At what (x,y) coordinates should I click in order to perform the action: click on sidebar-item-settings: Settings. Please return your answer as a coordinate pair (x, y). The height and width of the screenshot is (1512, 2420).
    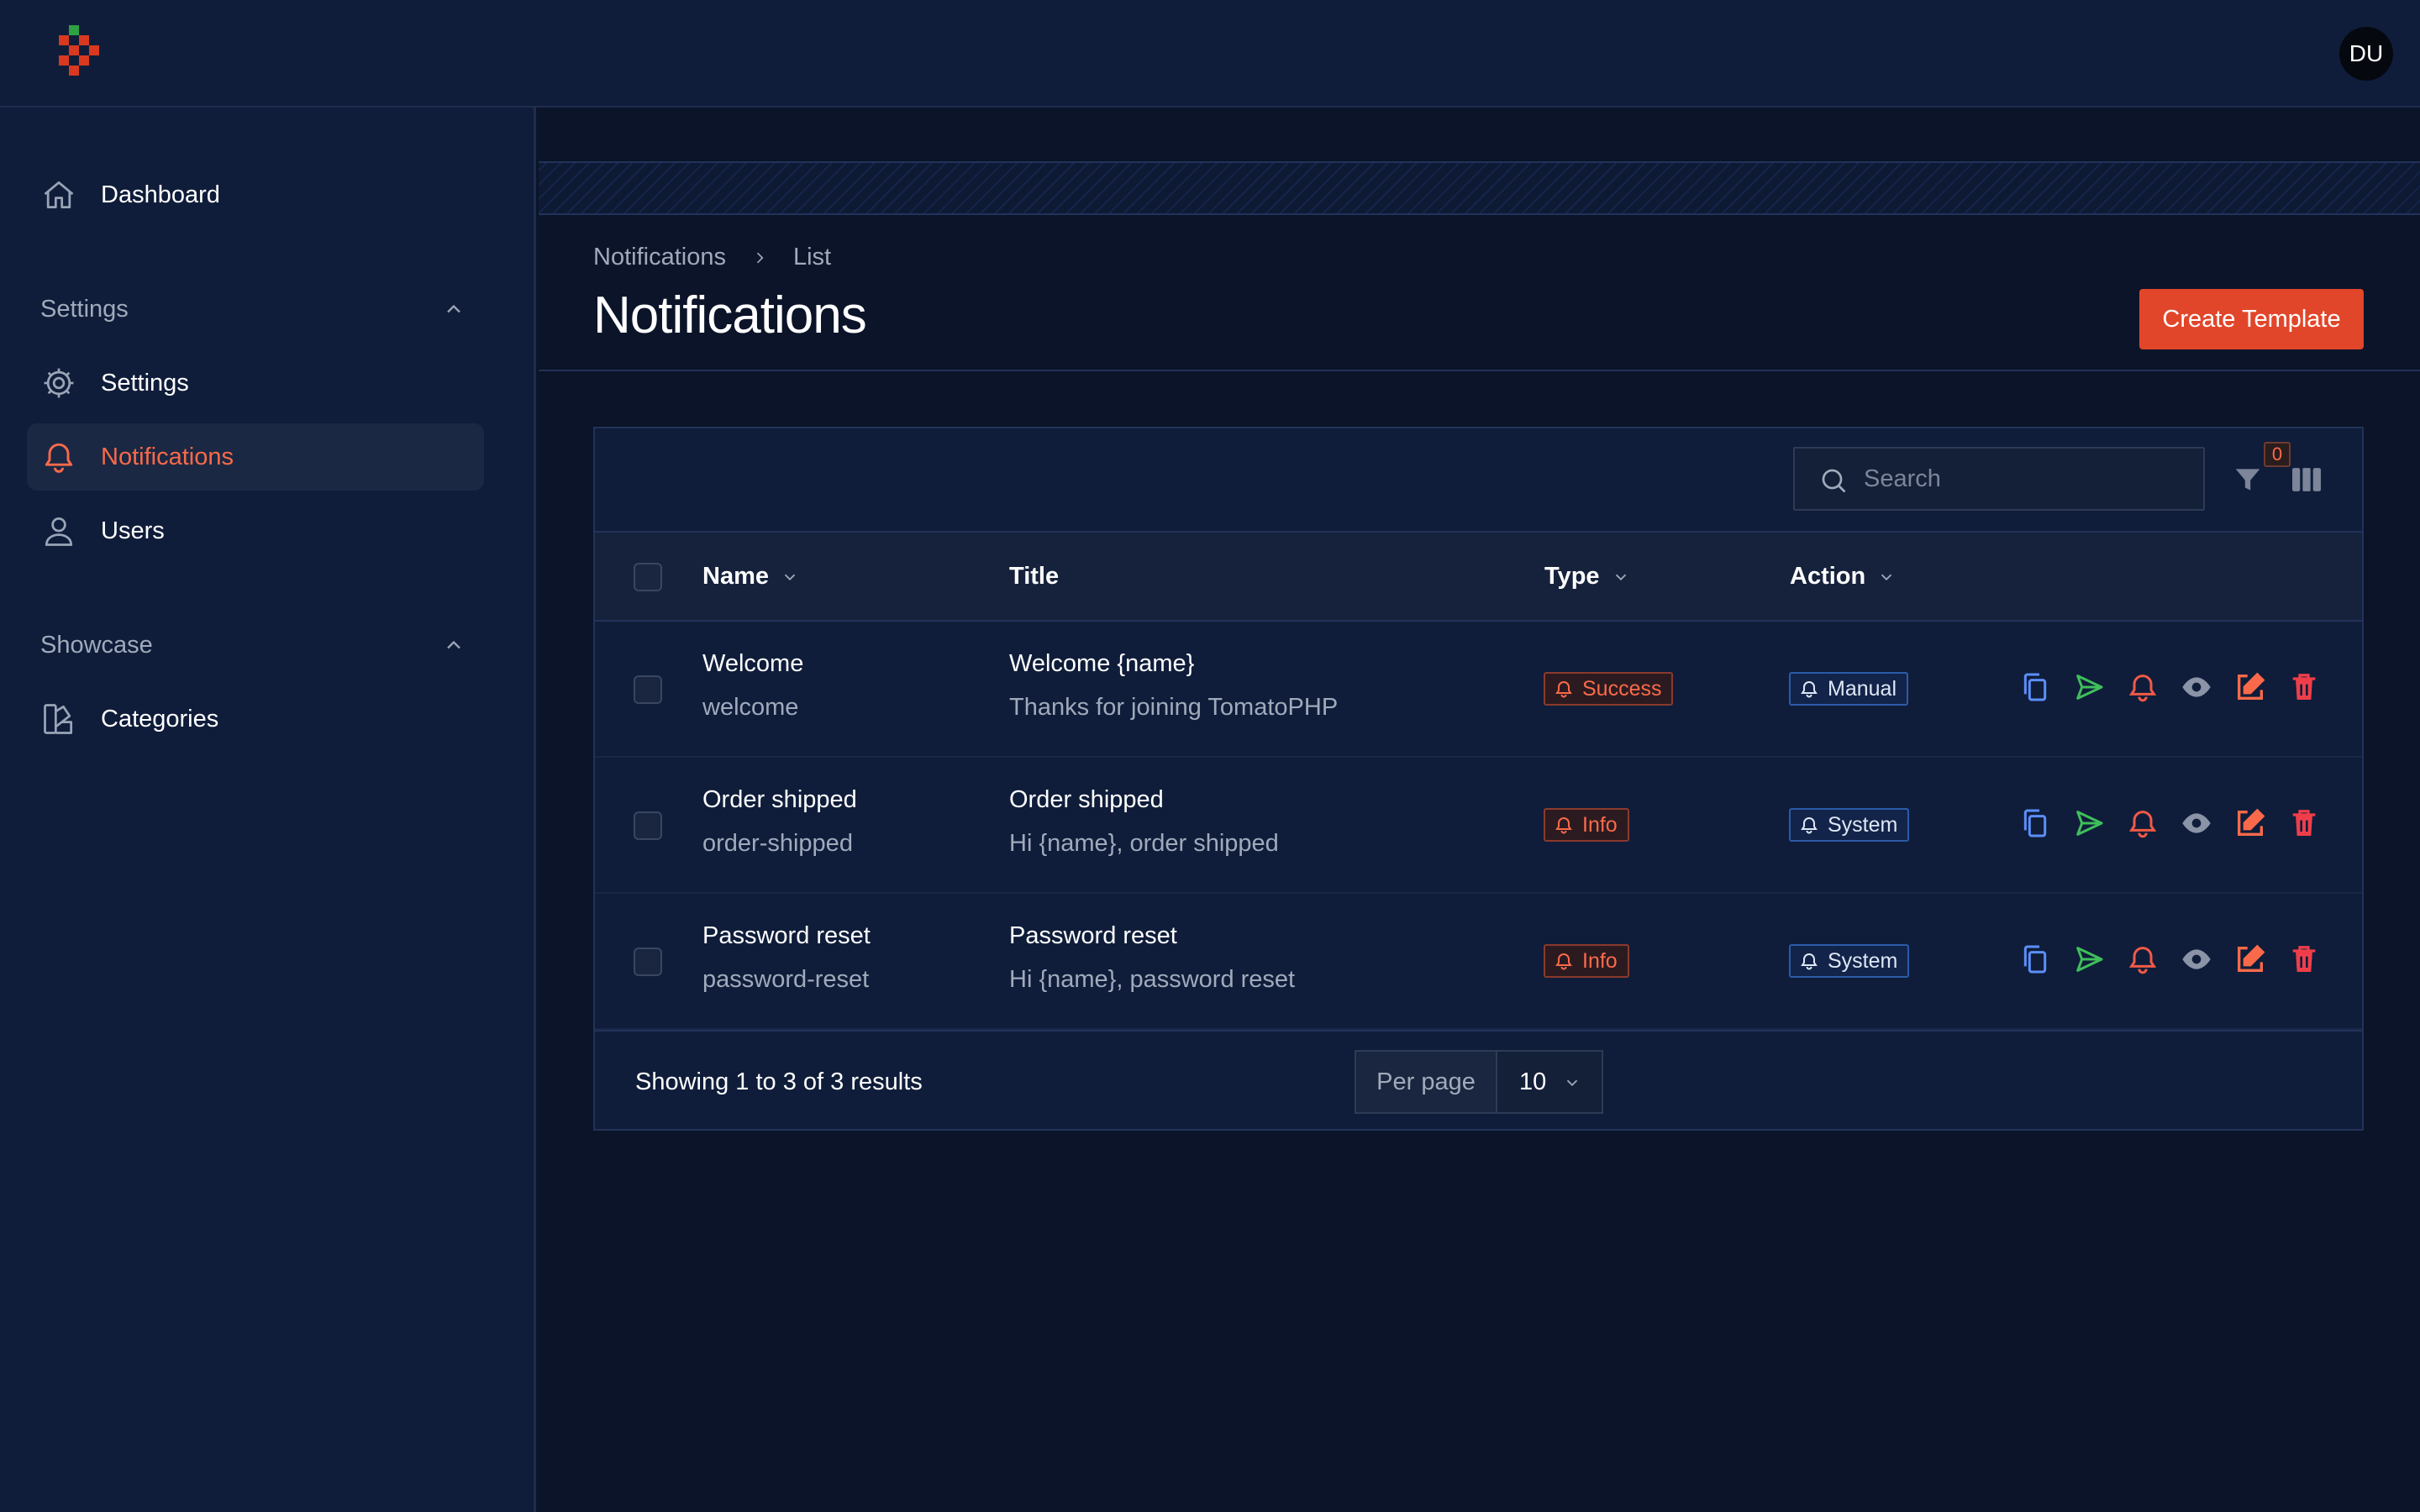
    Looking at the image, I should click on (255, 383).